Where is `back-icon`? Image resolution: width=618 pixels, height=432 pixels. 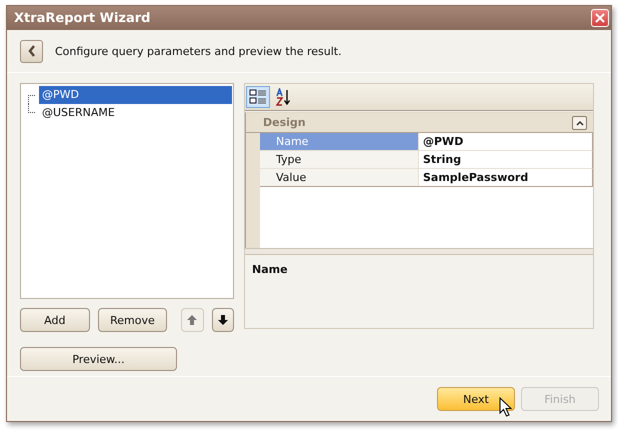
back-icon is located at coordinates (32, 51).